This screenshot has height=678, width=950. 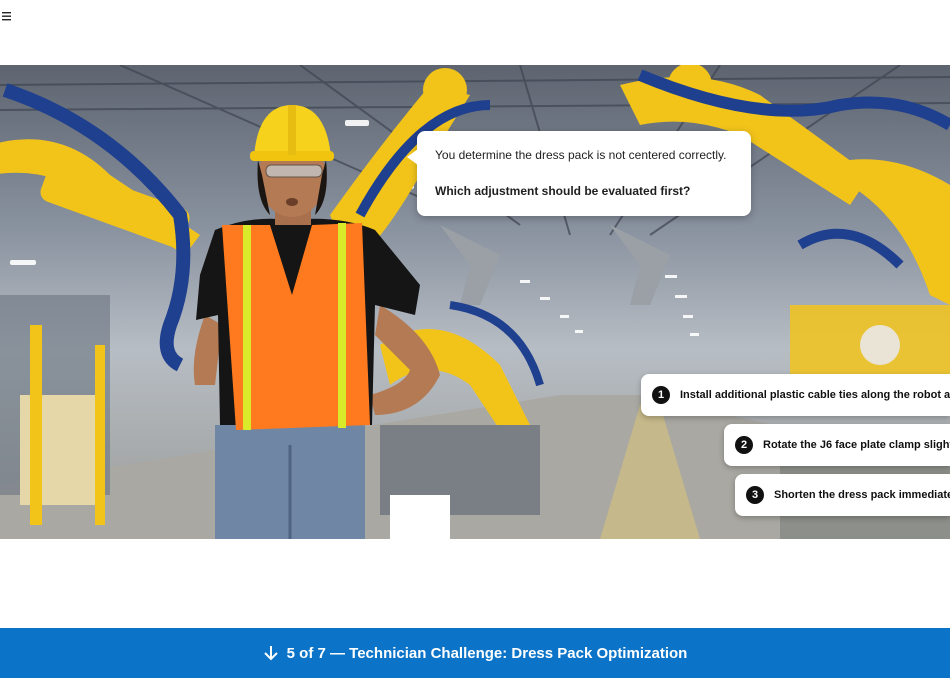 I want to click on hamburger-menu-icon, so click(x=6, y=16).